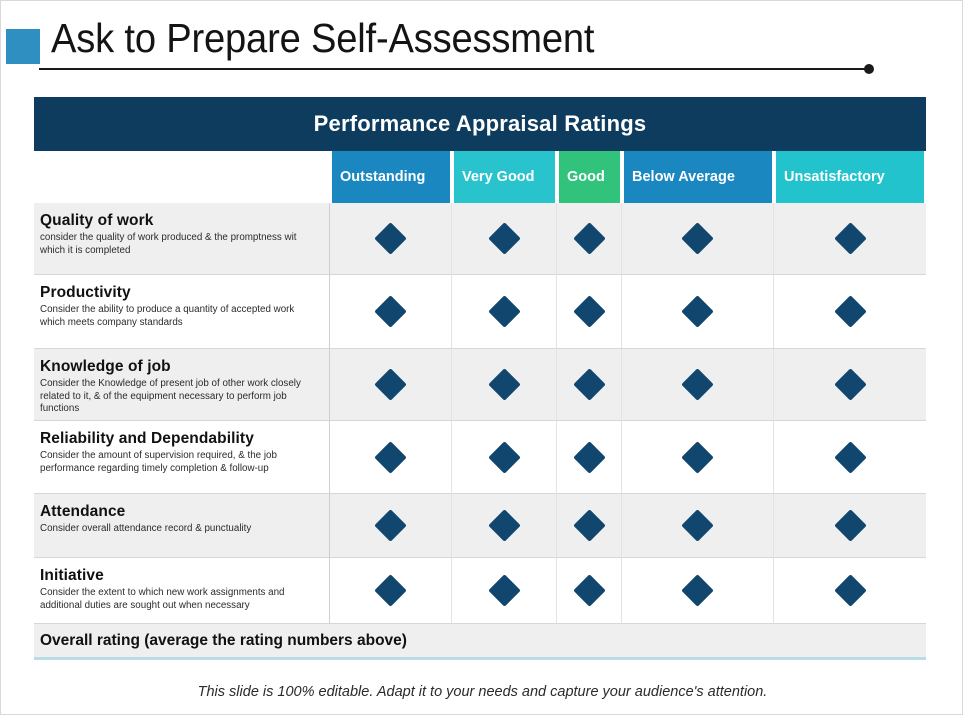 Image resolution: width=963 pixels, height=715 pixels. What do you see at coordinates (85, 292) in the screenshot?
I see `criterion-title: Productivity` at bounding box center [85, 292].